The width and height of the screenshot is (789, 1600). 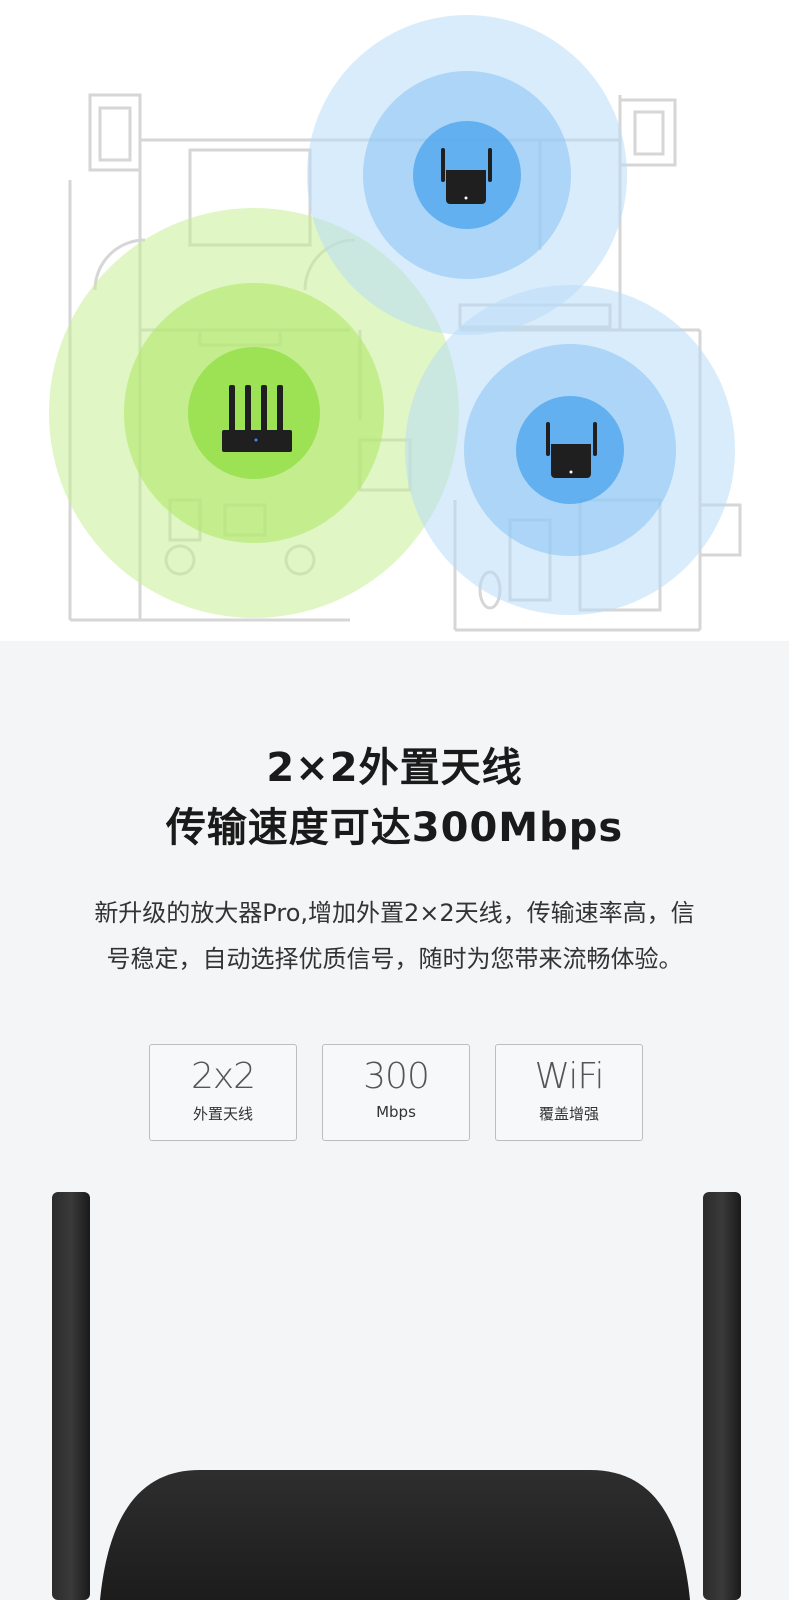 I want to click on feature-speed: 300 Mbps, so click(x=396, y=1092).